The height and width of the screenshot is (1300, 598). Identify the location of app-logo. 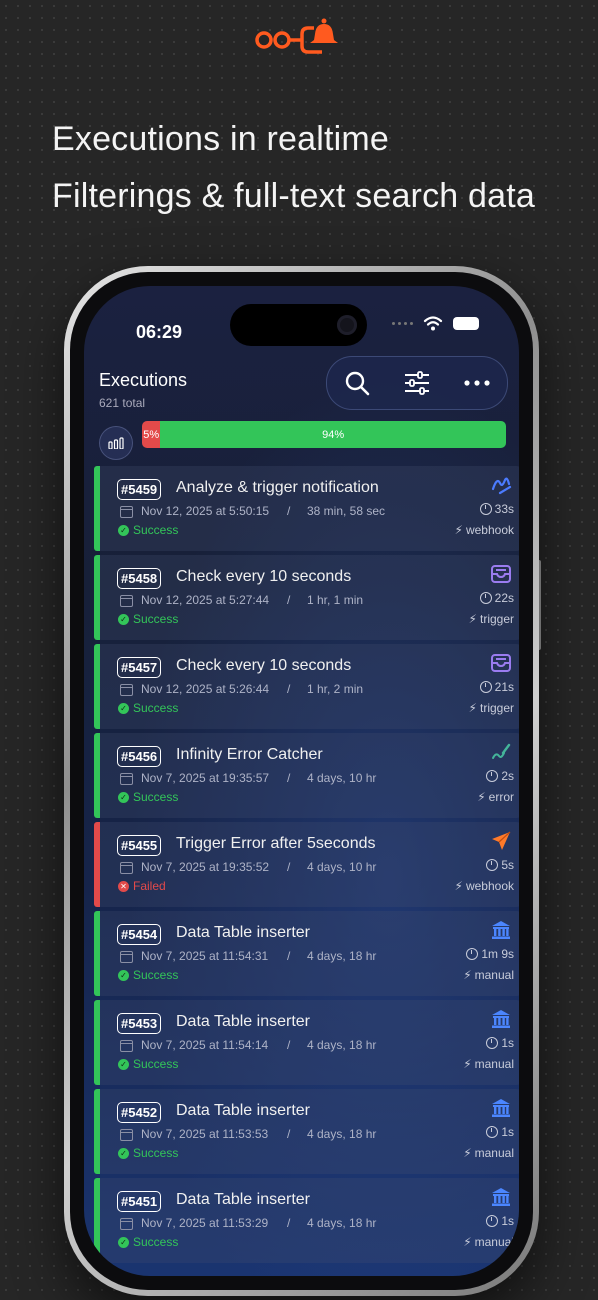
(296, 36).